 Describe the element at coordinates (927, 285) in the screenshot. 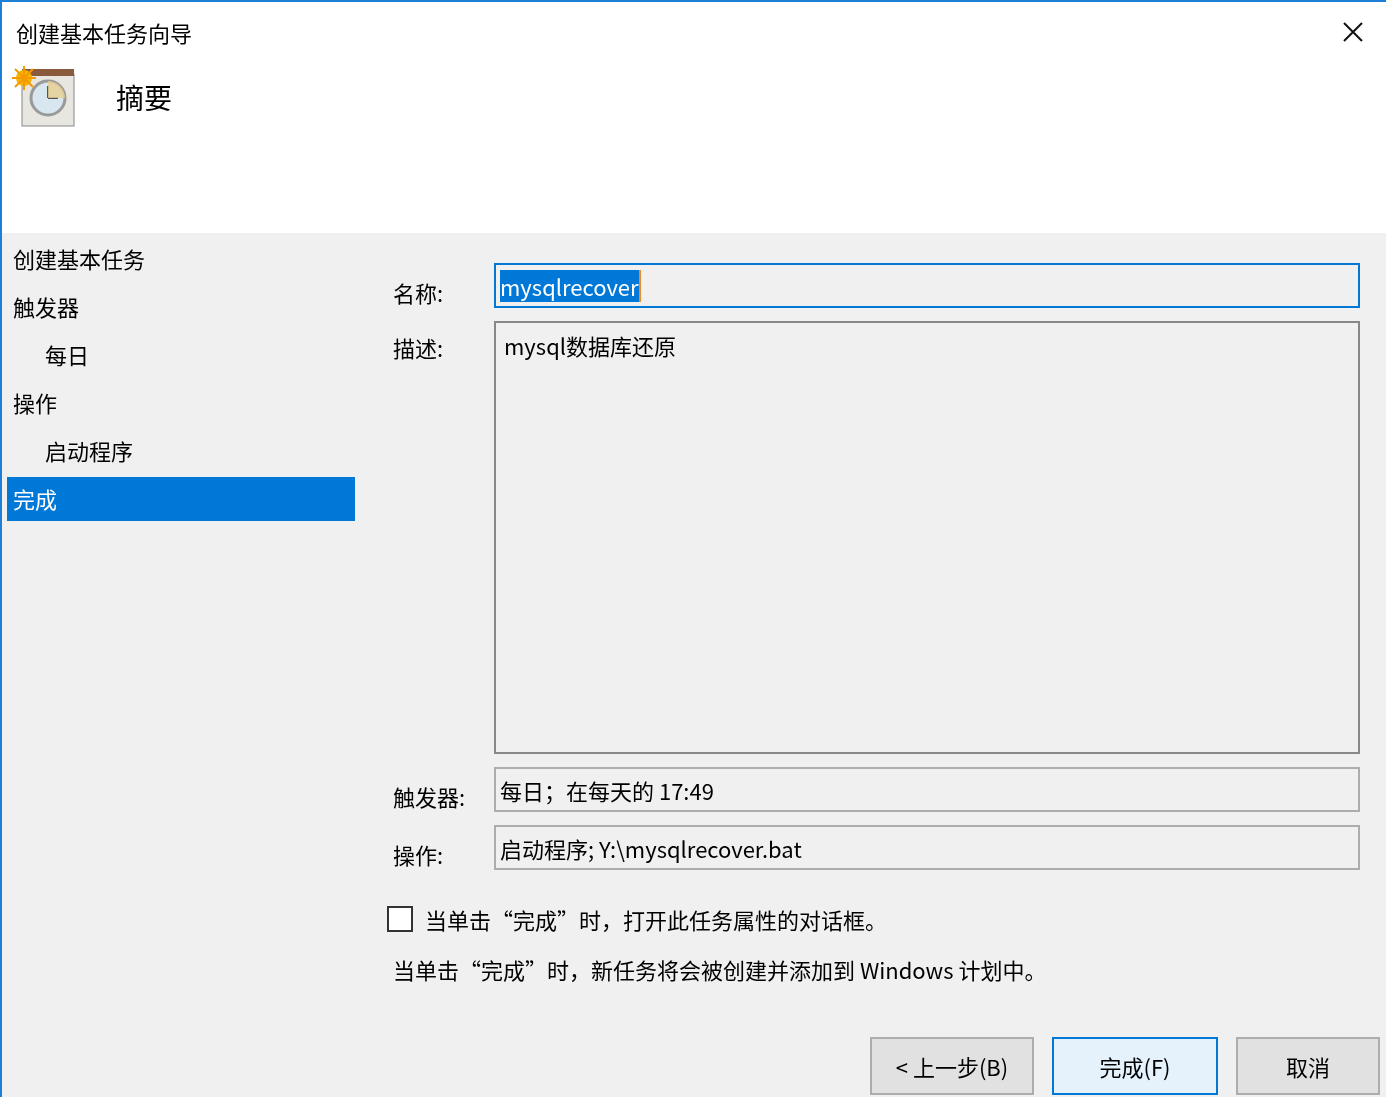

I see `input-field: mysqlrecover` at that location.